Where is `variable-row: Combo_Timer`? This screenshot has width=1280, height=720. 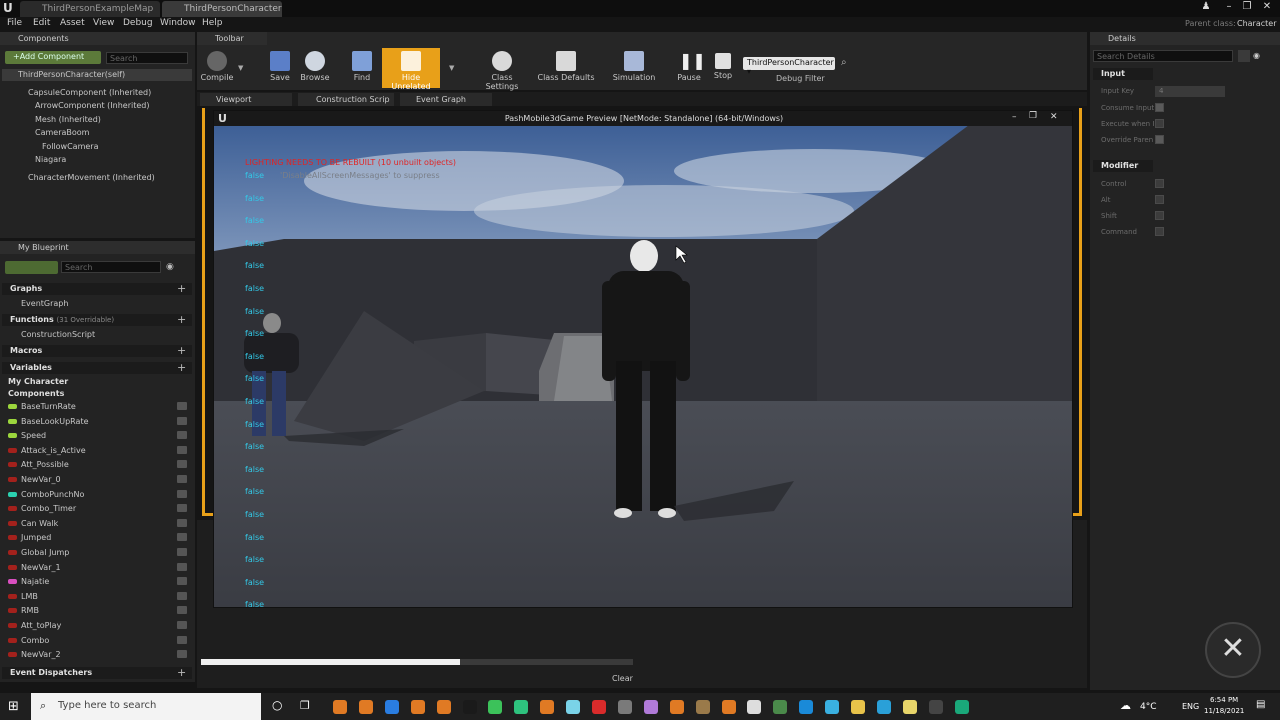 variable-row: Combo_Timer is located at coordinates (99, 510).